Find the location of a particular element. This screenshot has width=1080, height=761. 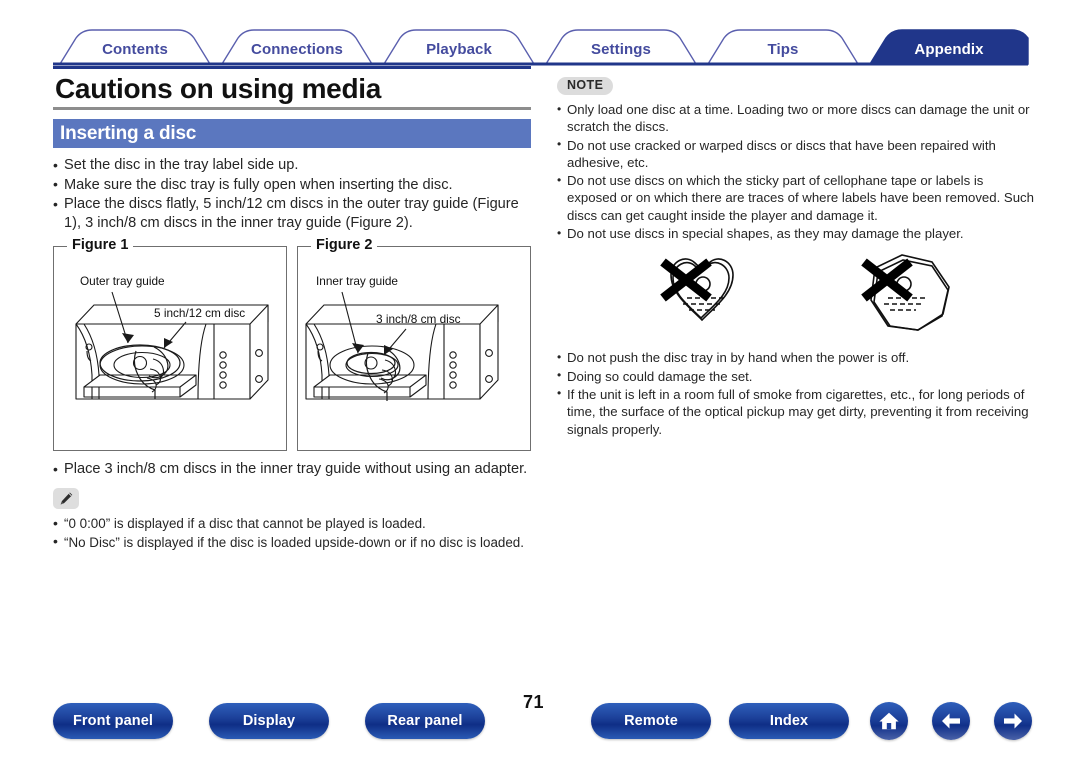

figure-2-callout-top: Inner tray guide is located at coordinates (357, 281).